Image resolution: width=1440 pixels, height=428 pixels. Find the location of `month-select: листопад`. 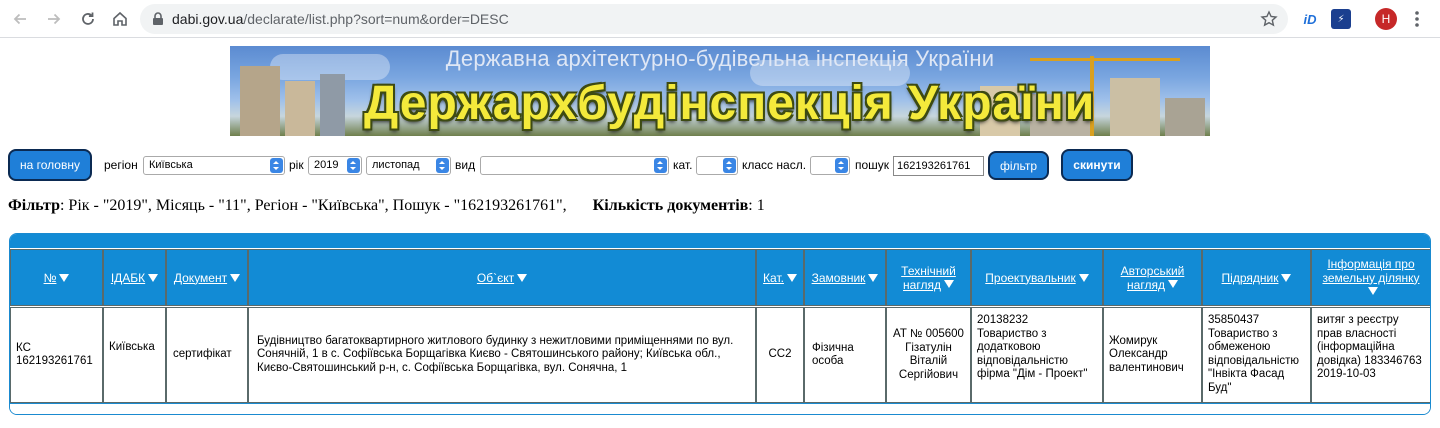

month-select: листопад is located at coordinates (408, 165).